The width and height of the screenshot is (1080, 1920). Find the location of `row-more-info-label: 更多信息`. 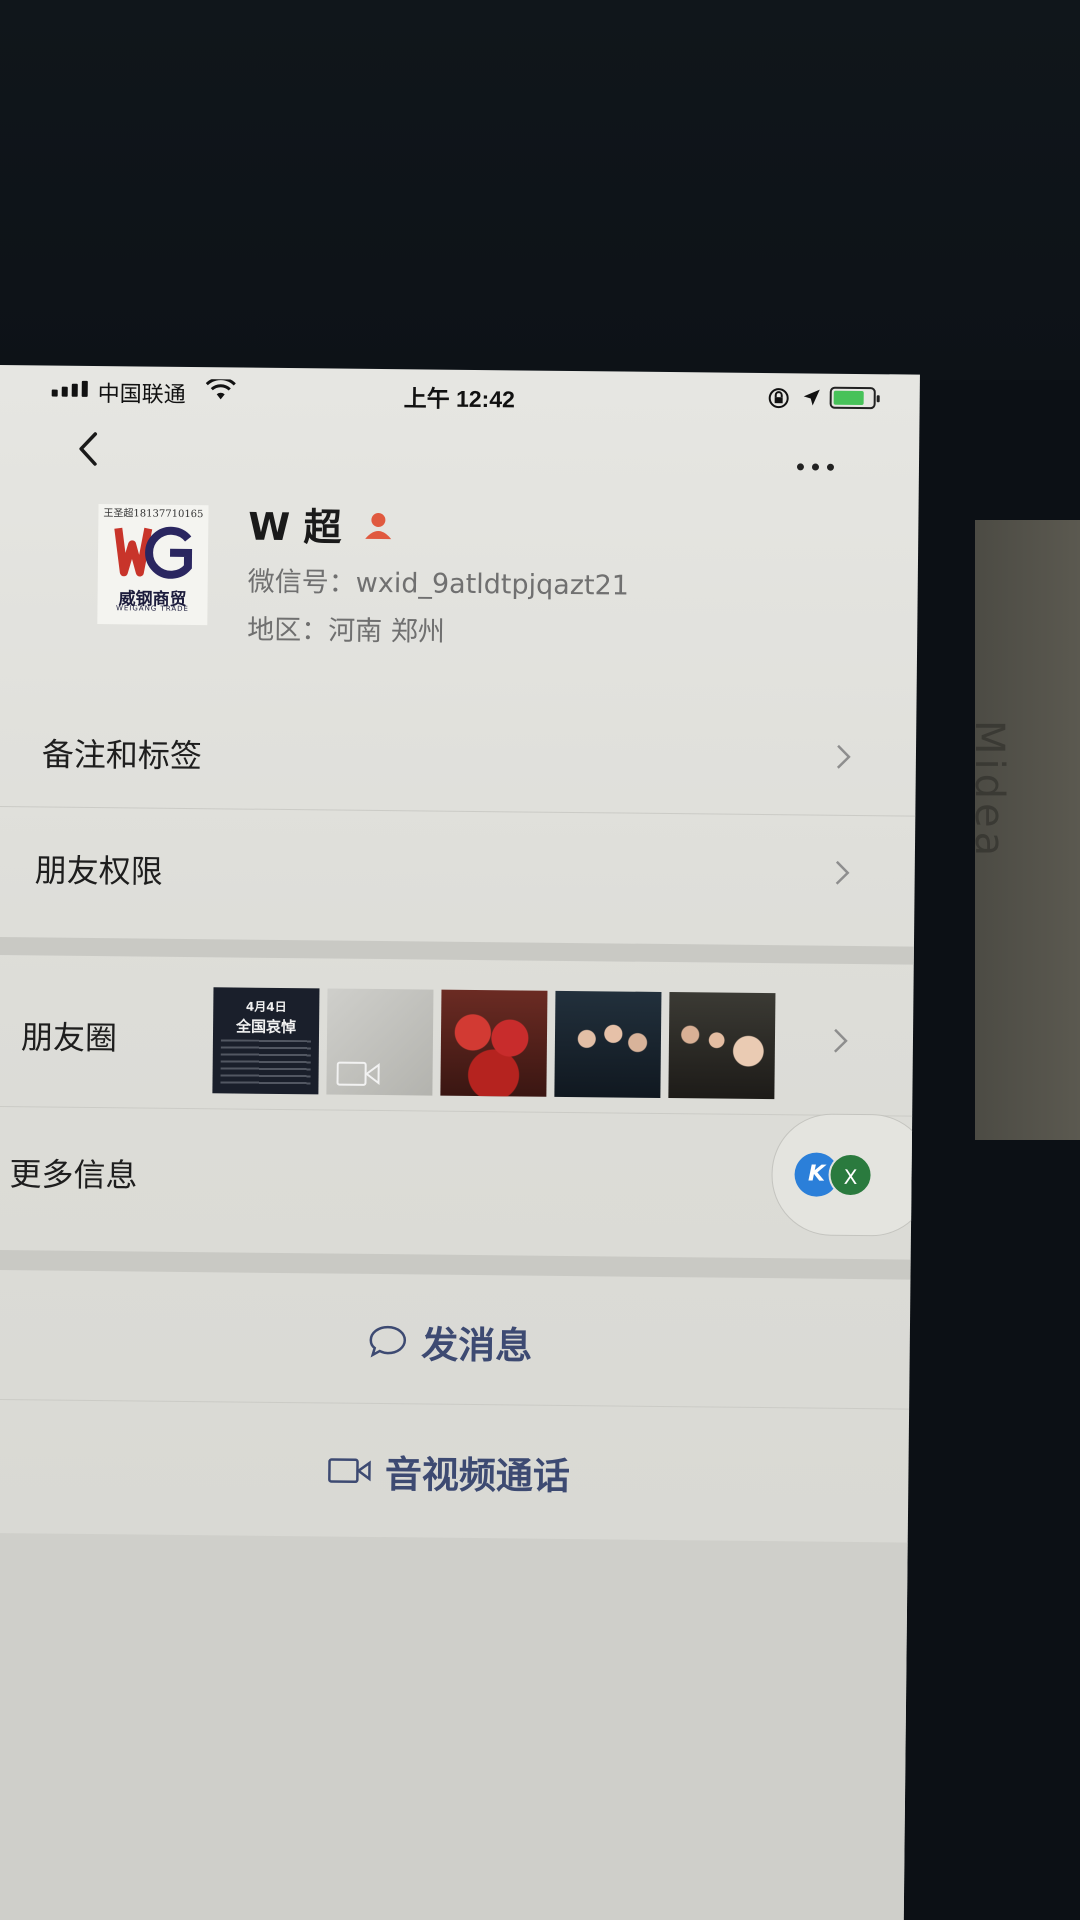

row-more-info-label: 更多信息 is located at coordinates (73, 1175).